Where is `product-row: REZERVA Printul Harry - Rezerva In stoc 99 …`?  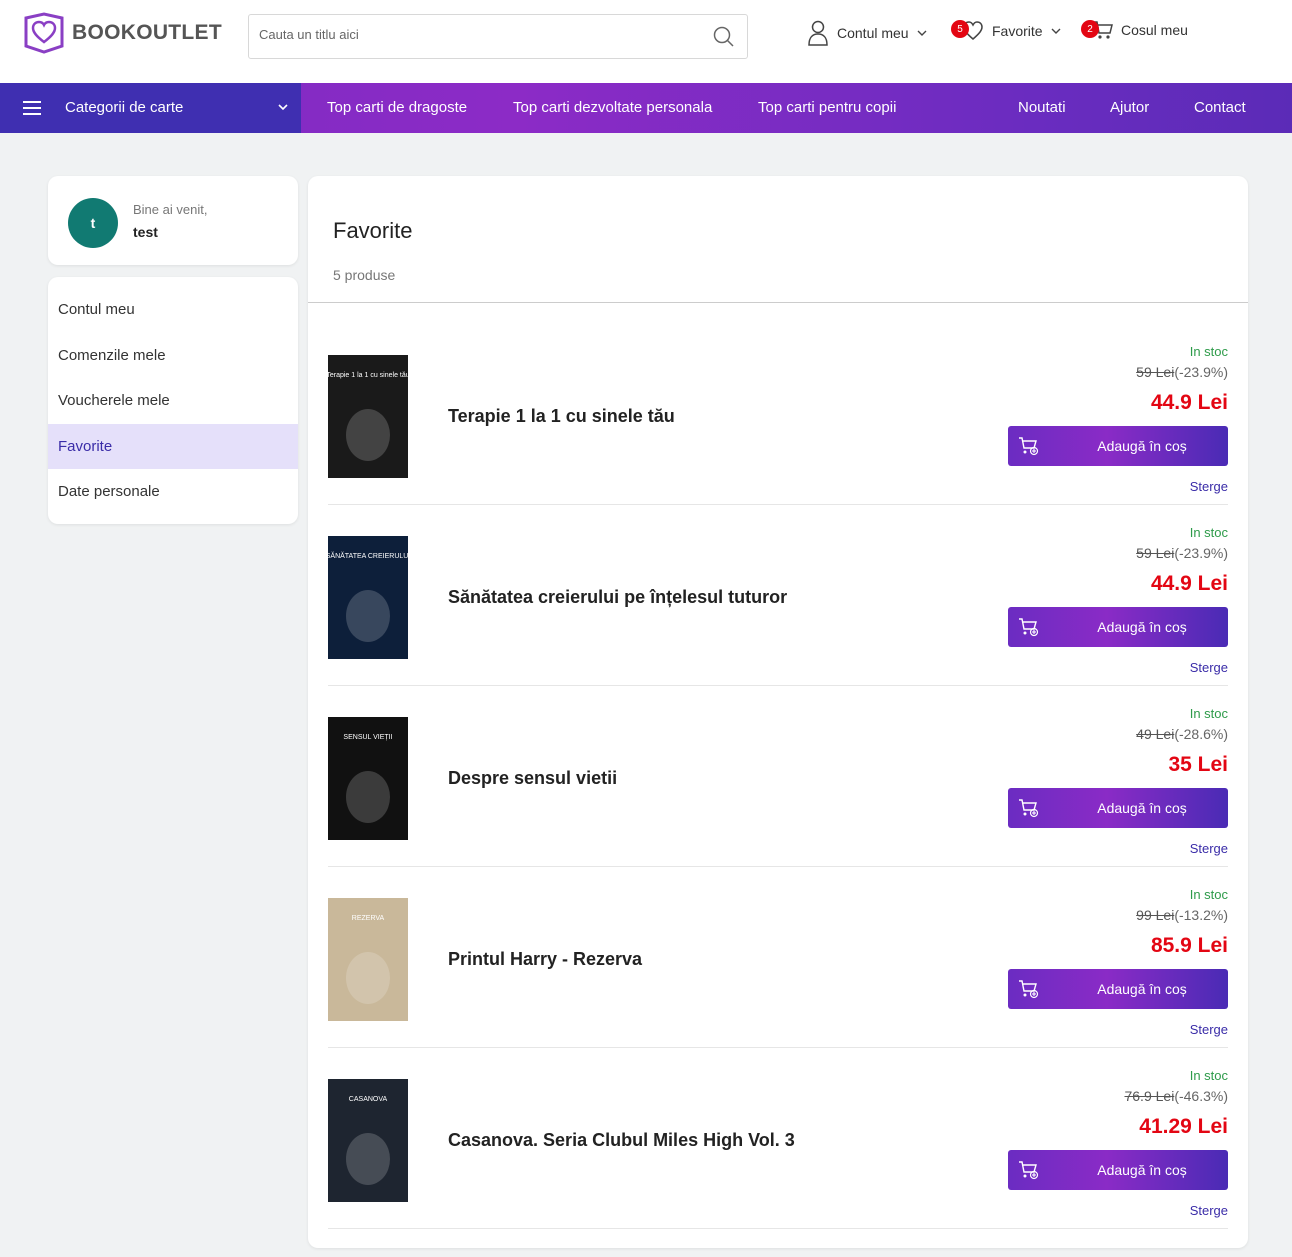
product-row: REZERVA Printul Harry - Rezerva In stoc 99 … is located at coordinates (778, 957).